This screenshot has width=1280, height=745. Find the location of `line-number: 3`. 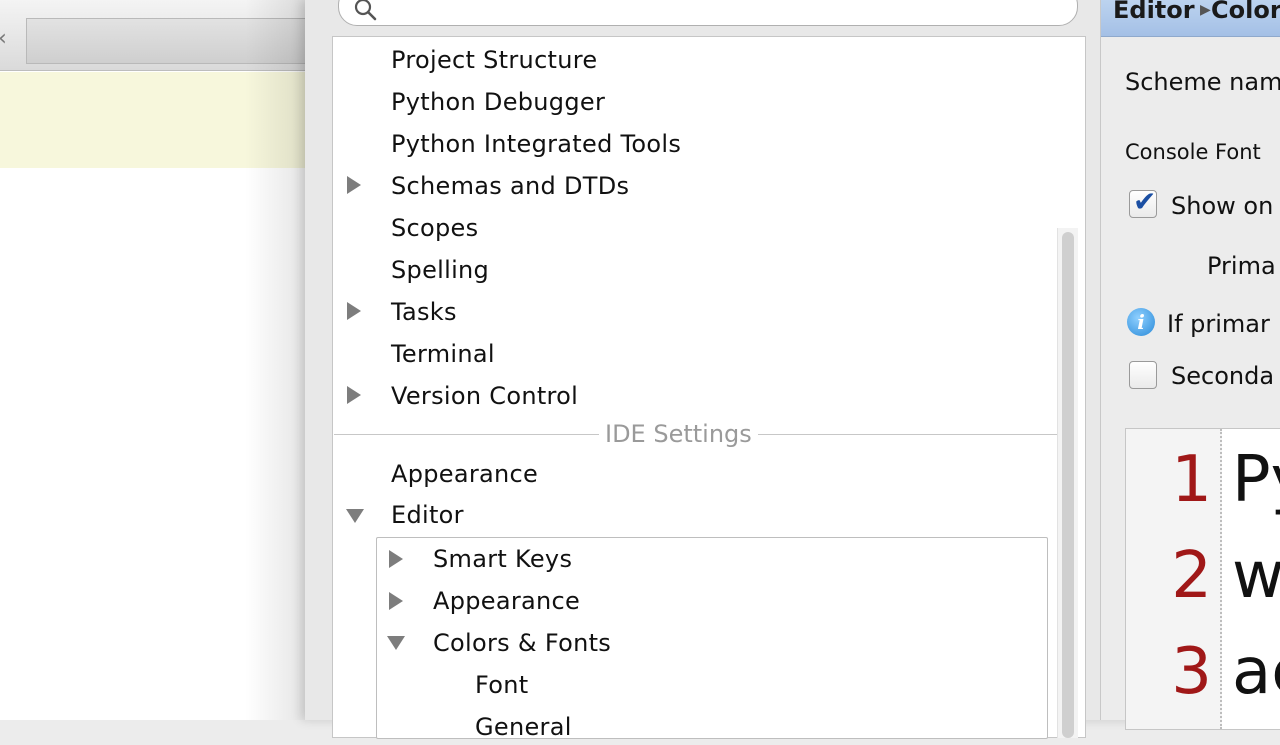

line-number: 3 is located at coordinates (1191, 672).